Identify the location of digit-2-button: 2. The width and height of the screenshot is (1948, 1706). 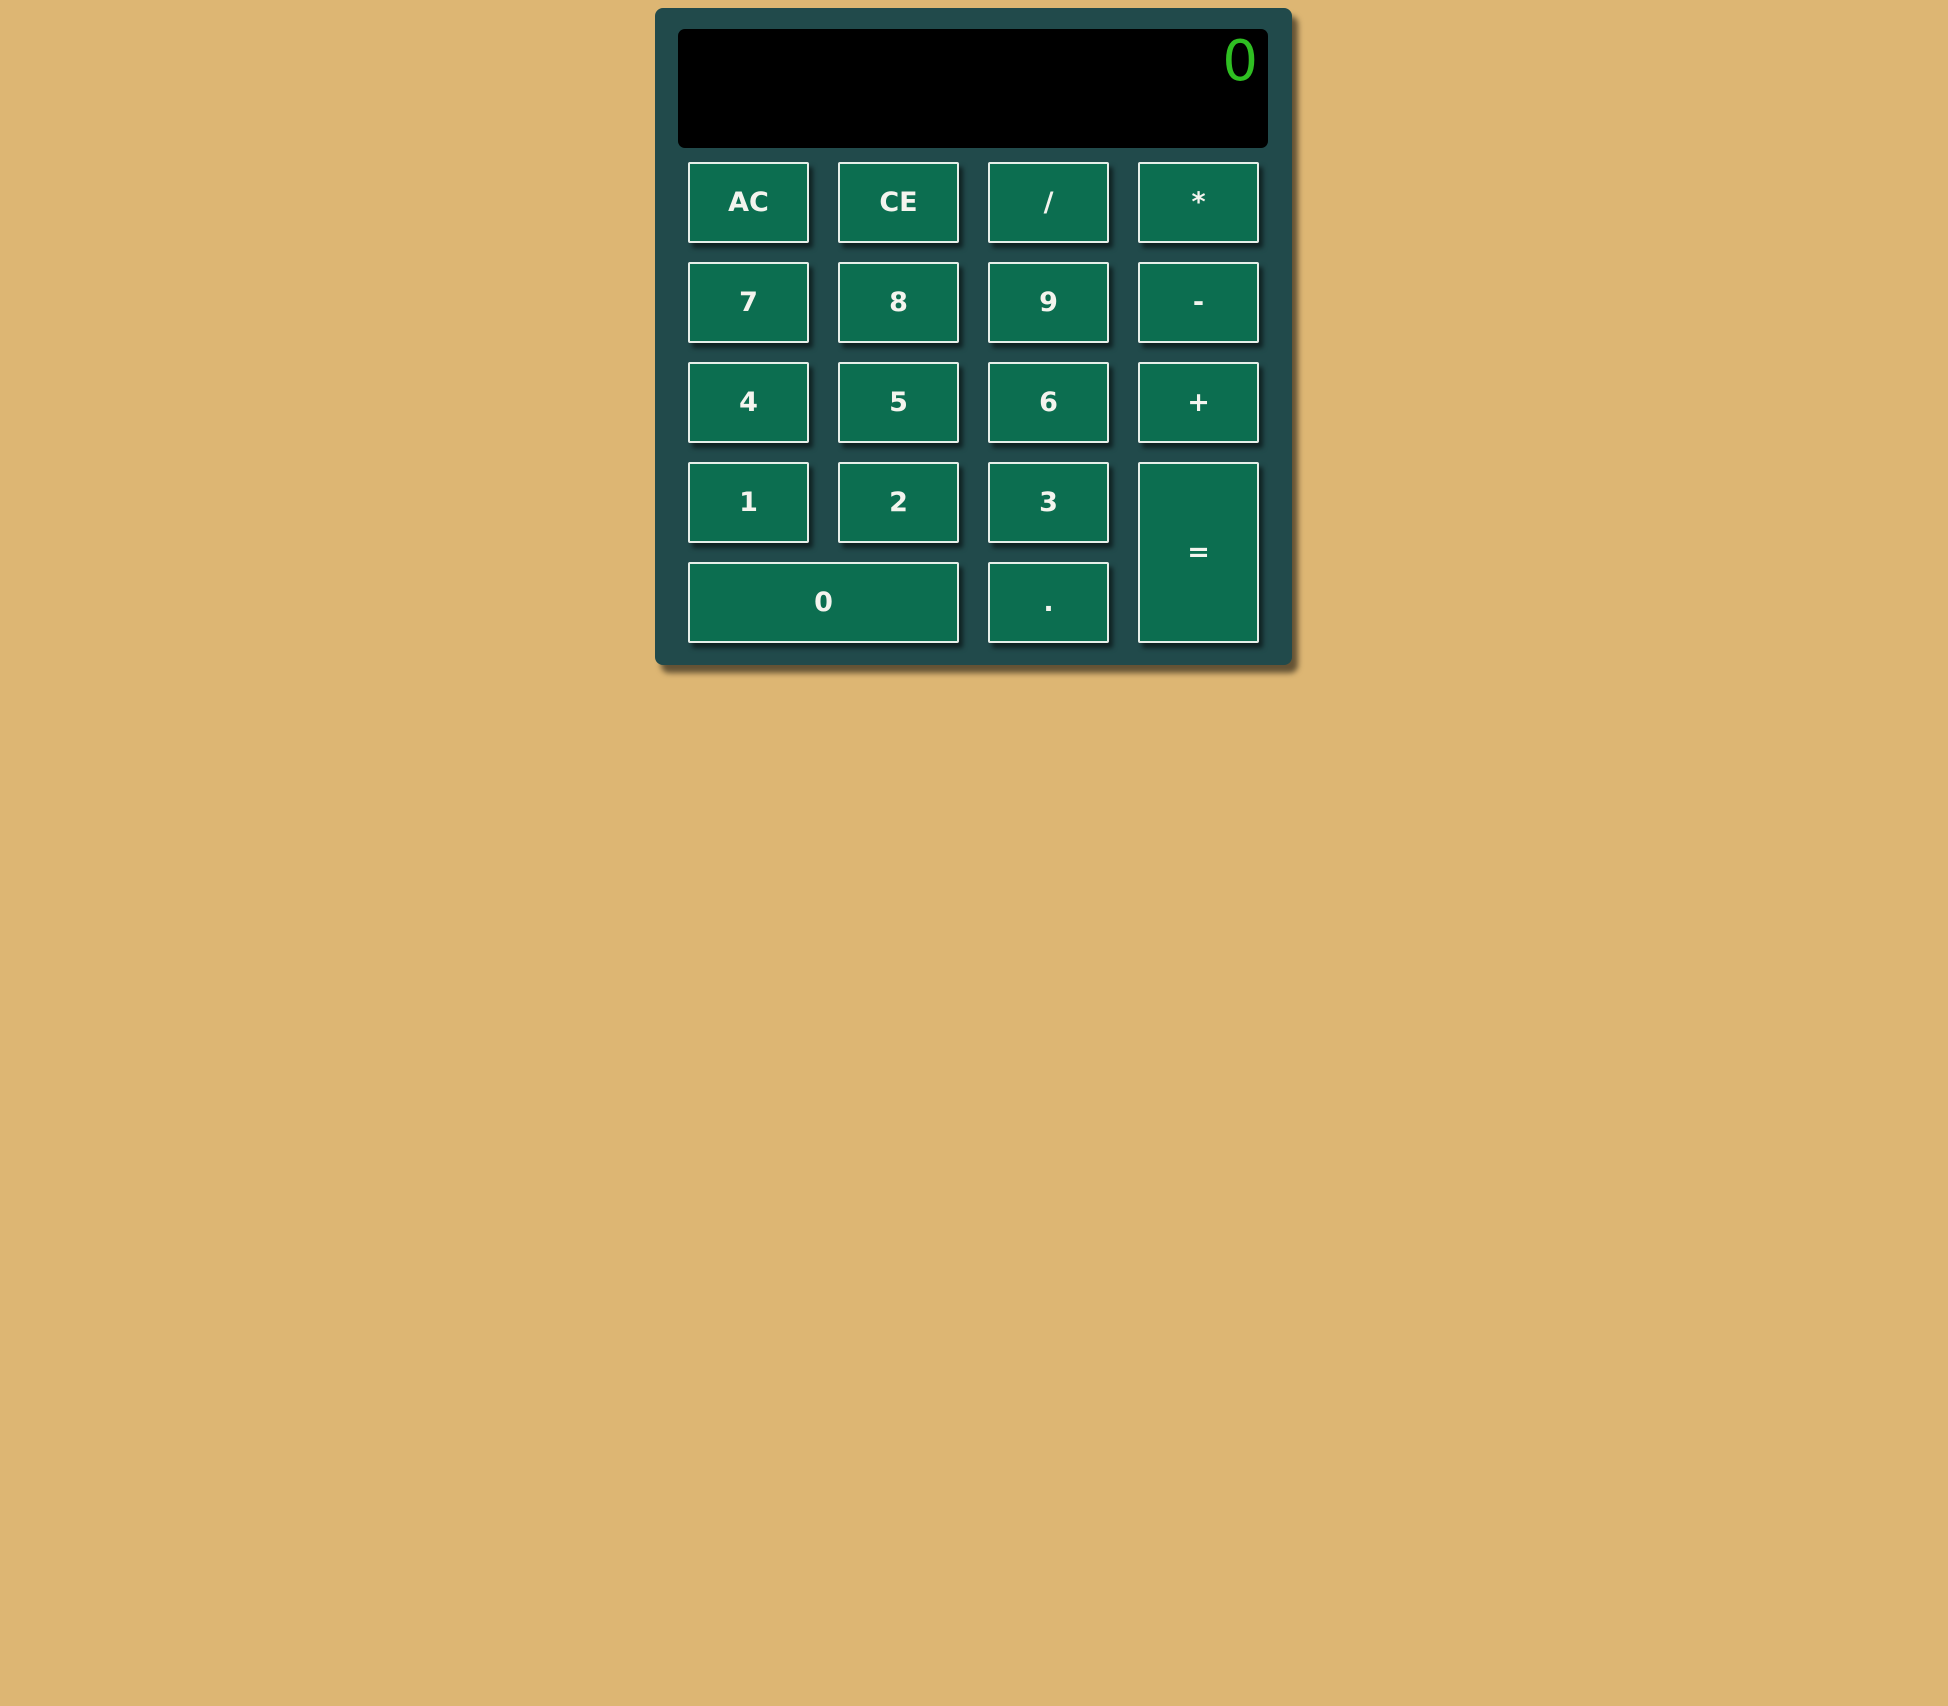
(898, 502).